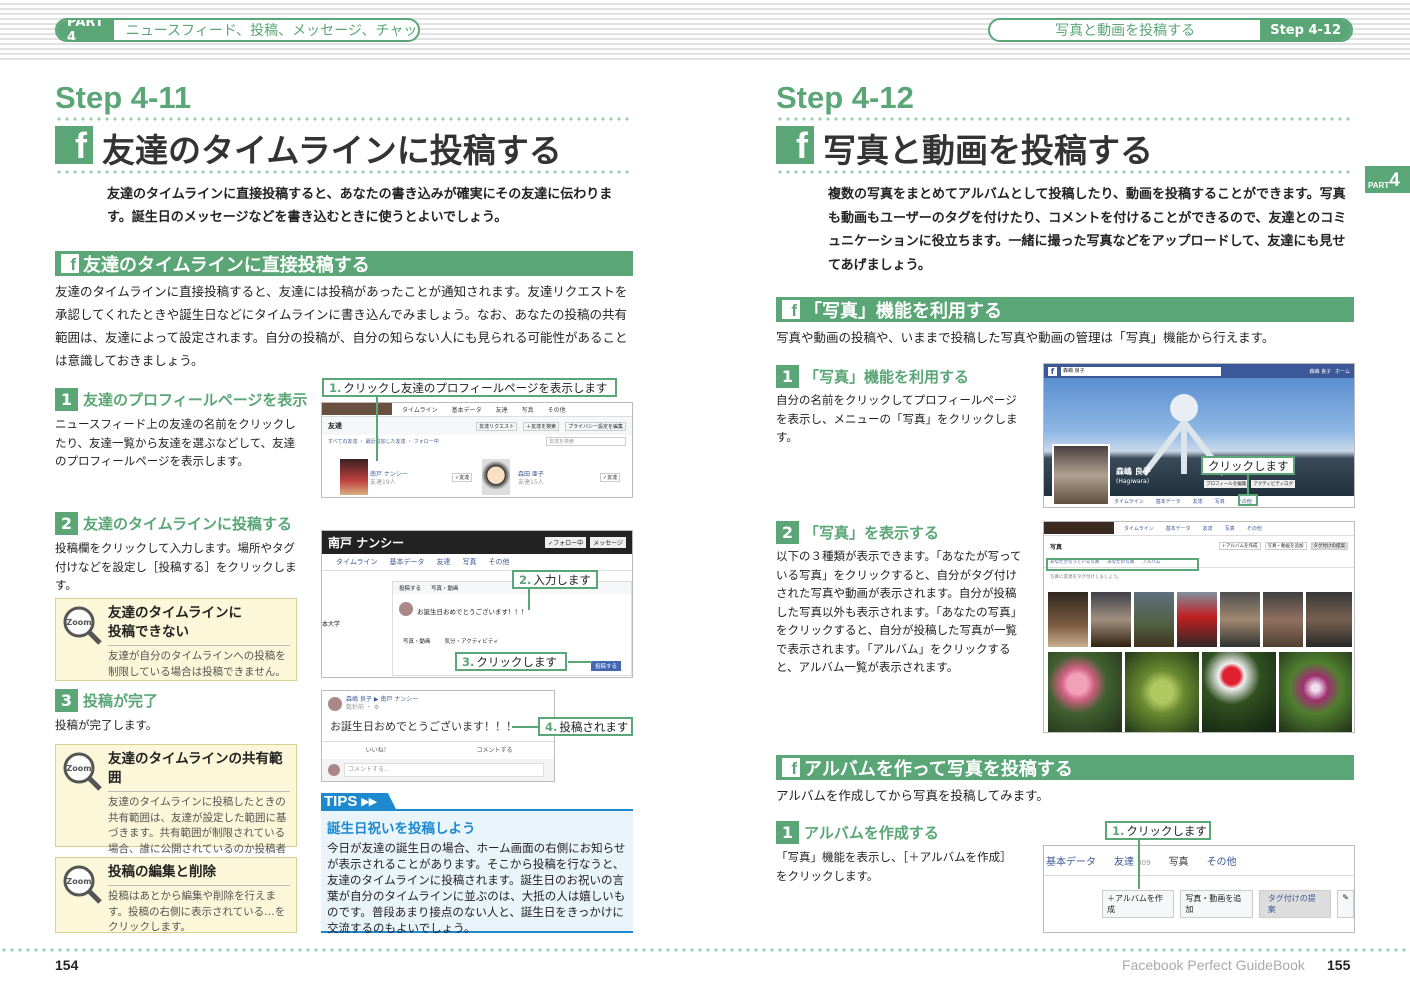  I want to click on right-step-2: 2 「写真」を表示する, so click(857, 532).